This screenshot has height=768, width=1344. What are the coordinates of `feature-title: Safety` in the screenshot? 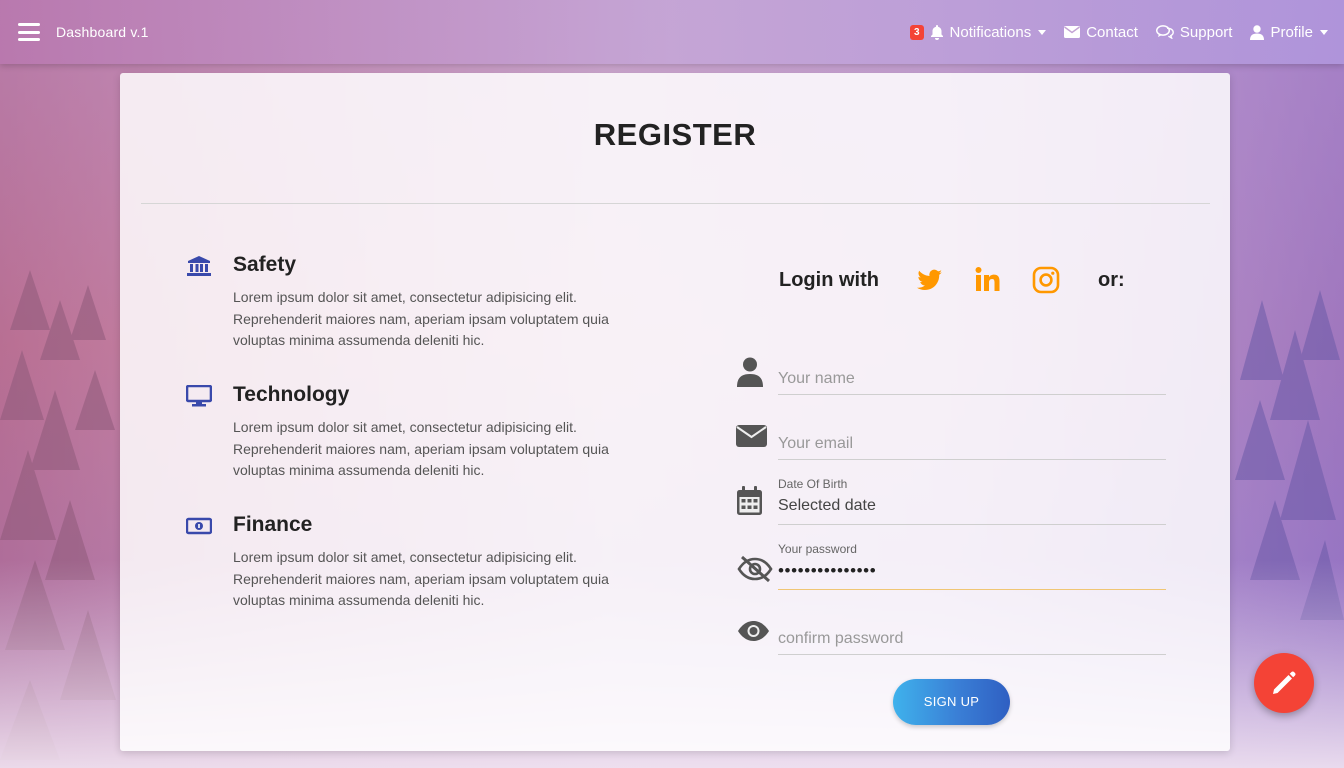 It's located at (265, 264).